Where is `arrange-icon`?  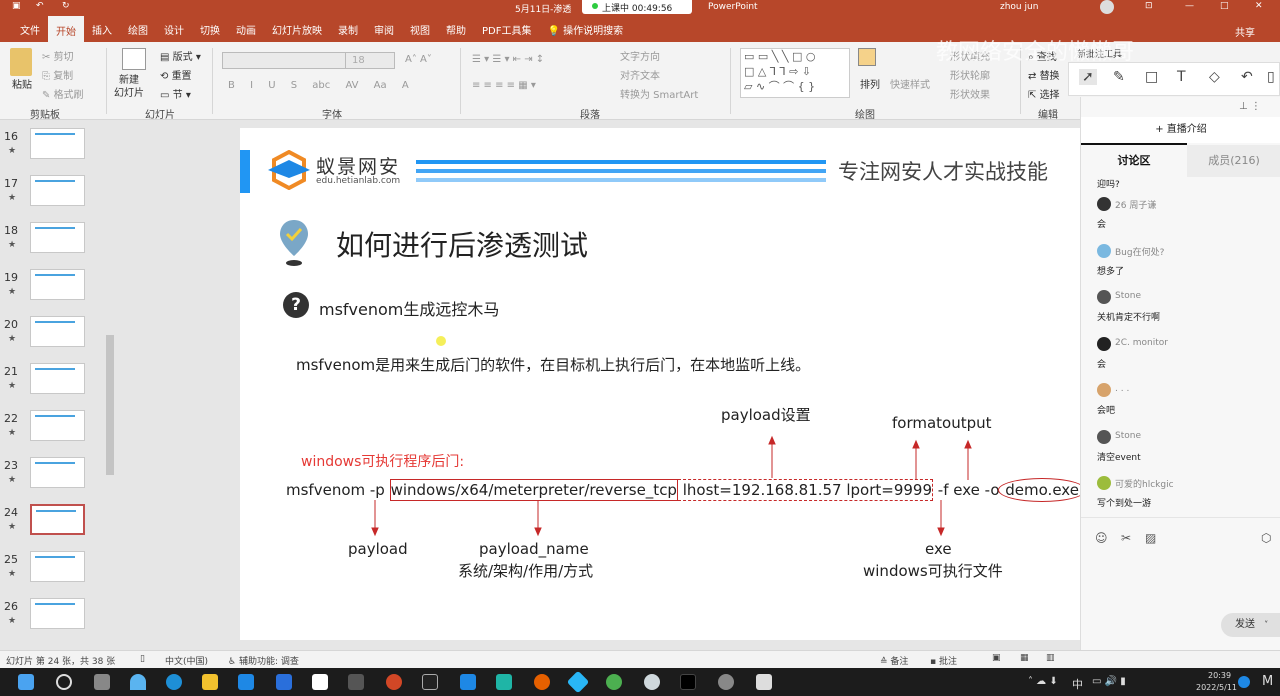 arrange-icon is located at coordinates (867, 57).